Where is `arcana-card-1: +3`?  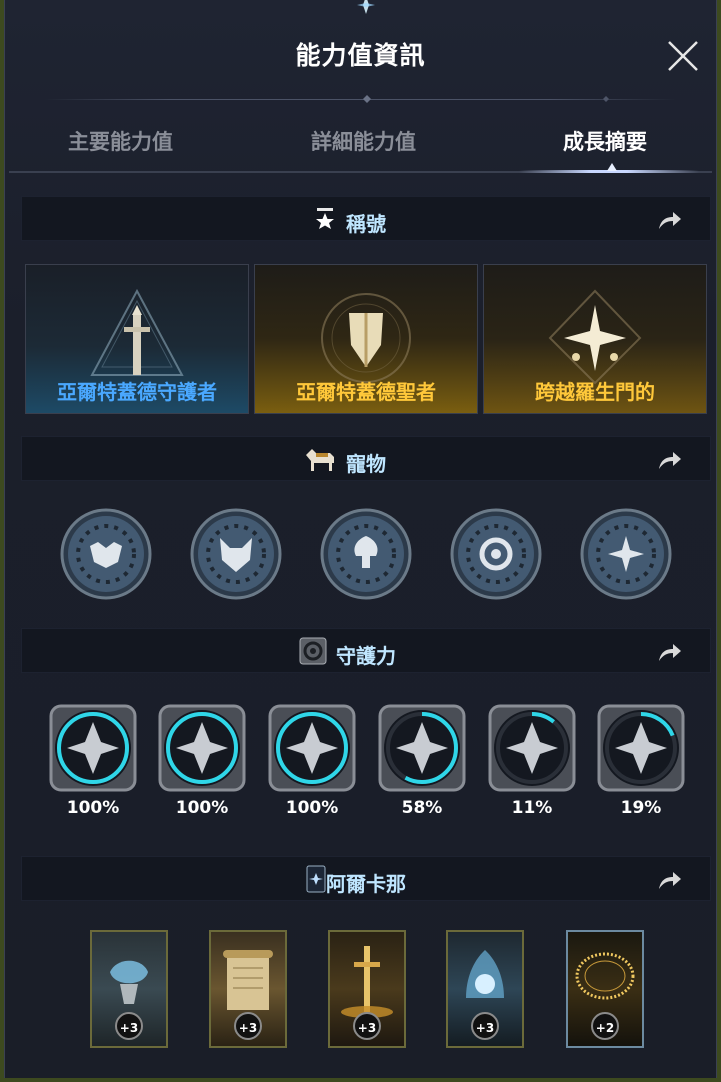 arcana-card-1: +3 is located at coordinates (129, 989).